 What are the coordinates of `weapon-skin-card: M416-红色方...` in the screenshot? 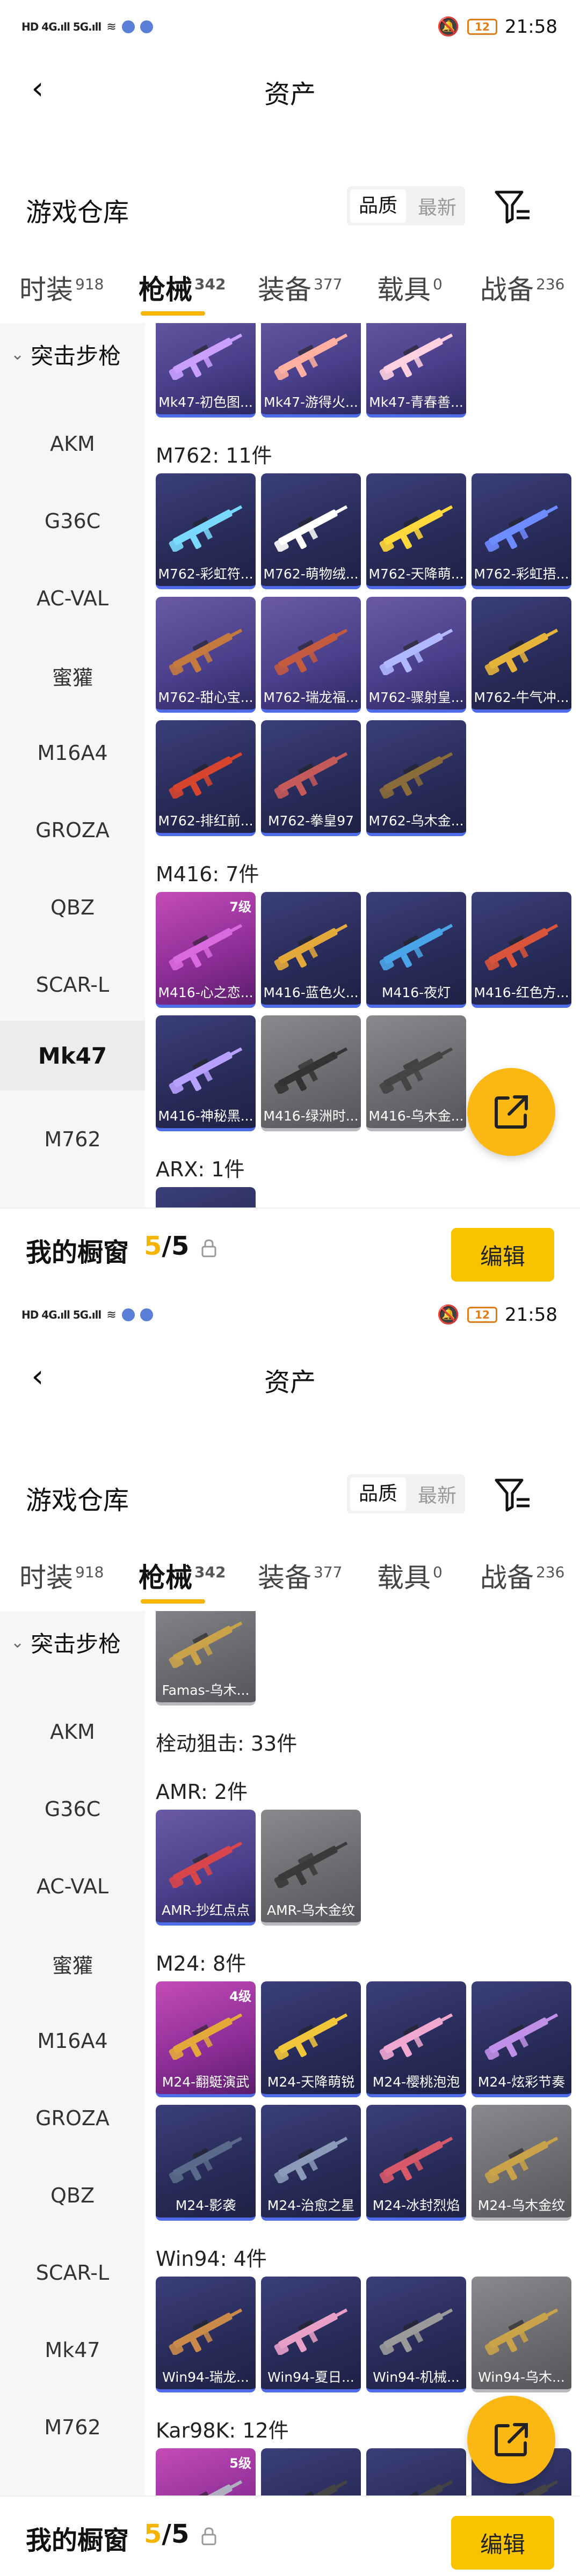 It's located at (522, 950).